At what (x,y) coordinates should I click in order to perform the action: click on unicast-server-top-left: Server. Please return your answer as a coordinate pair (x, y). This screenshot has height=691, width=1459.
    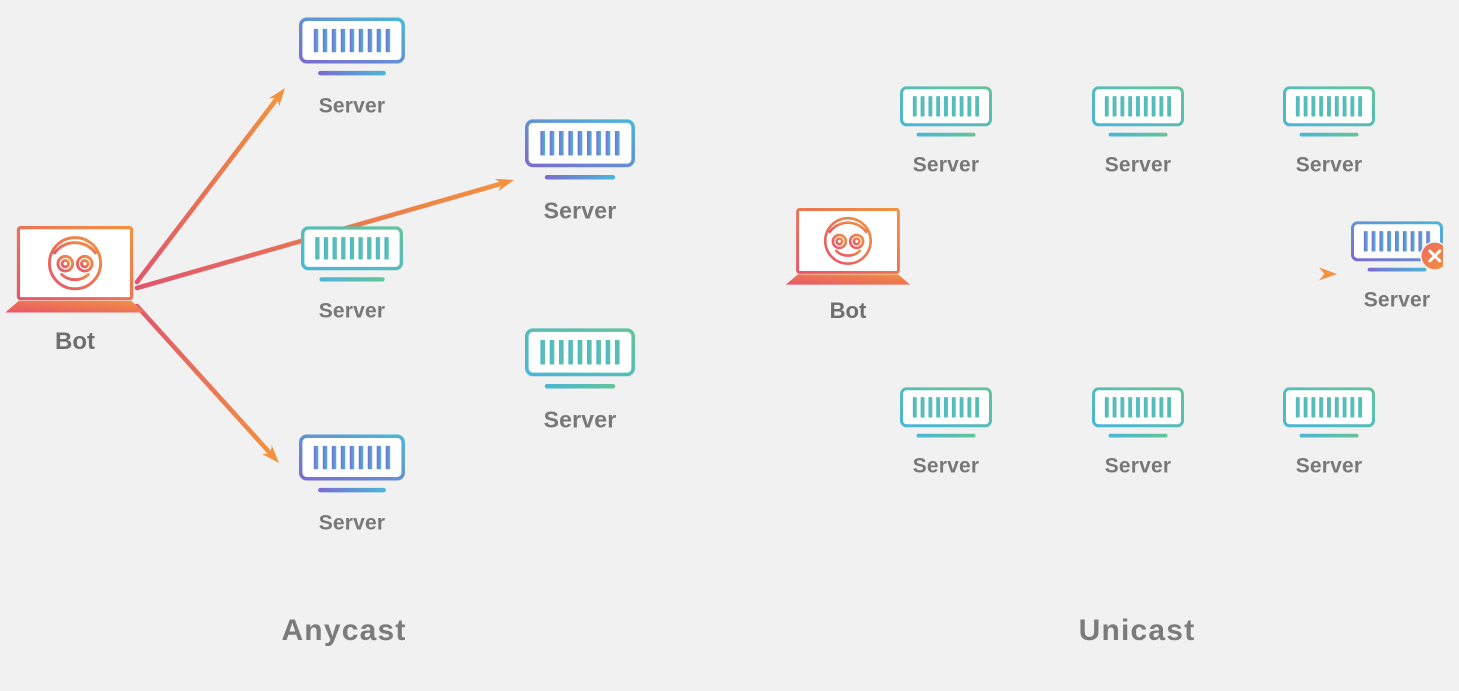
    Looking at the image, I should click on (946, 131).